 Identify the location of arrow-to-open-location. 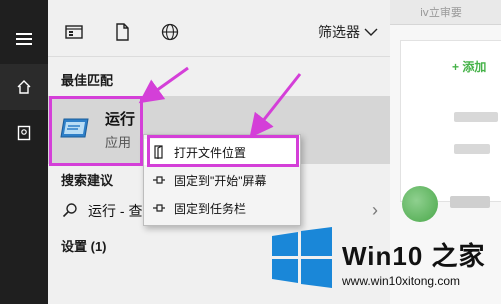
(275, 106).